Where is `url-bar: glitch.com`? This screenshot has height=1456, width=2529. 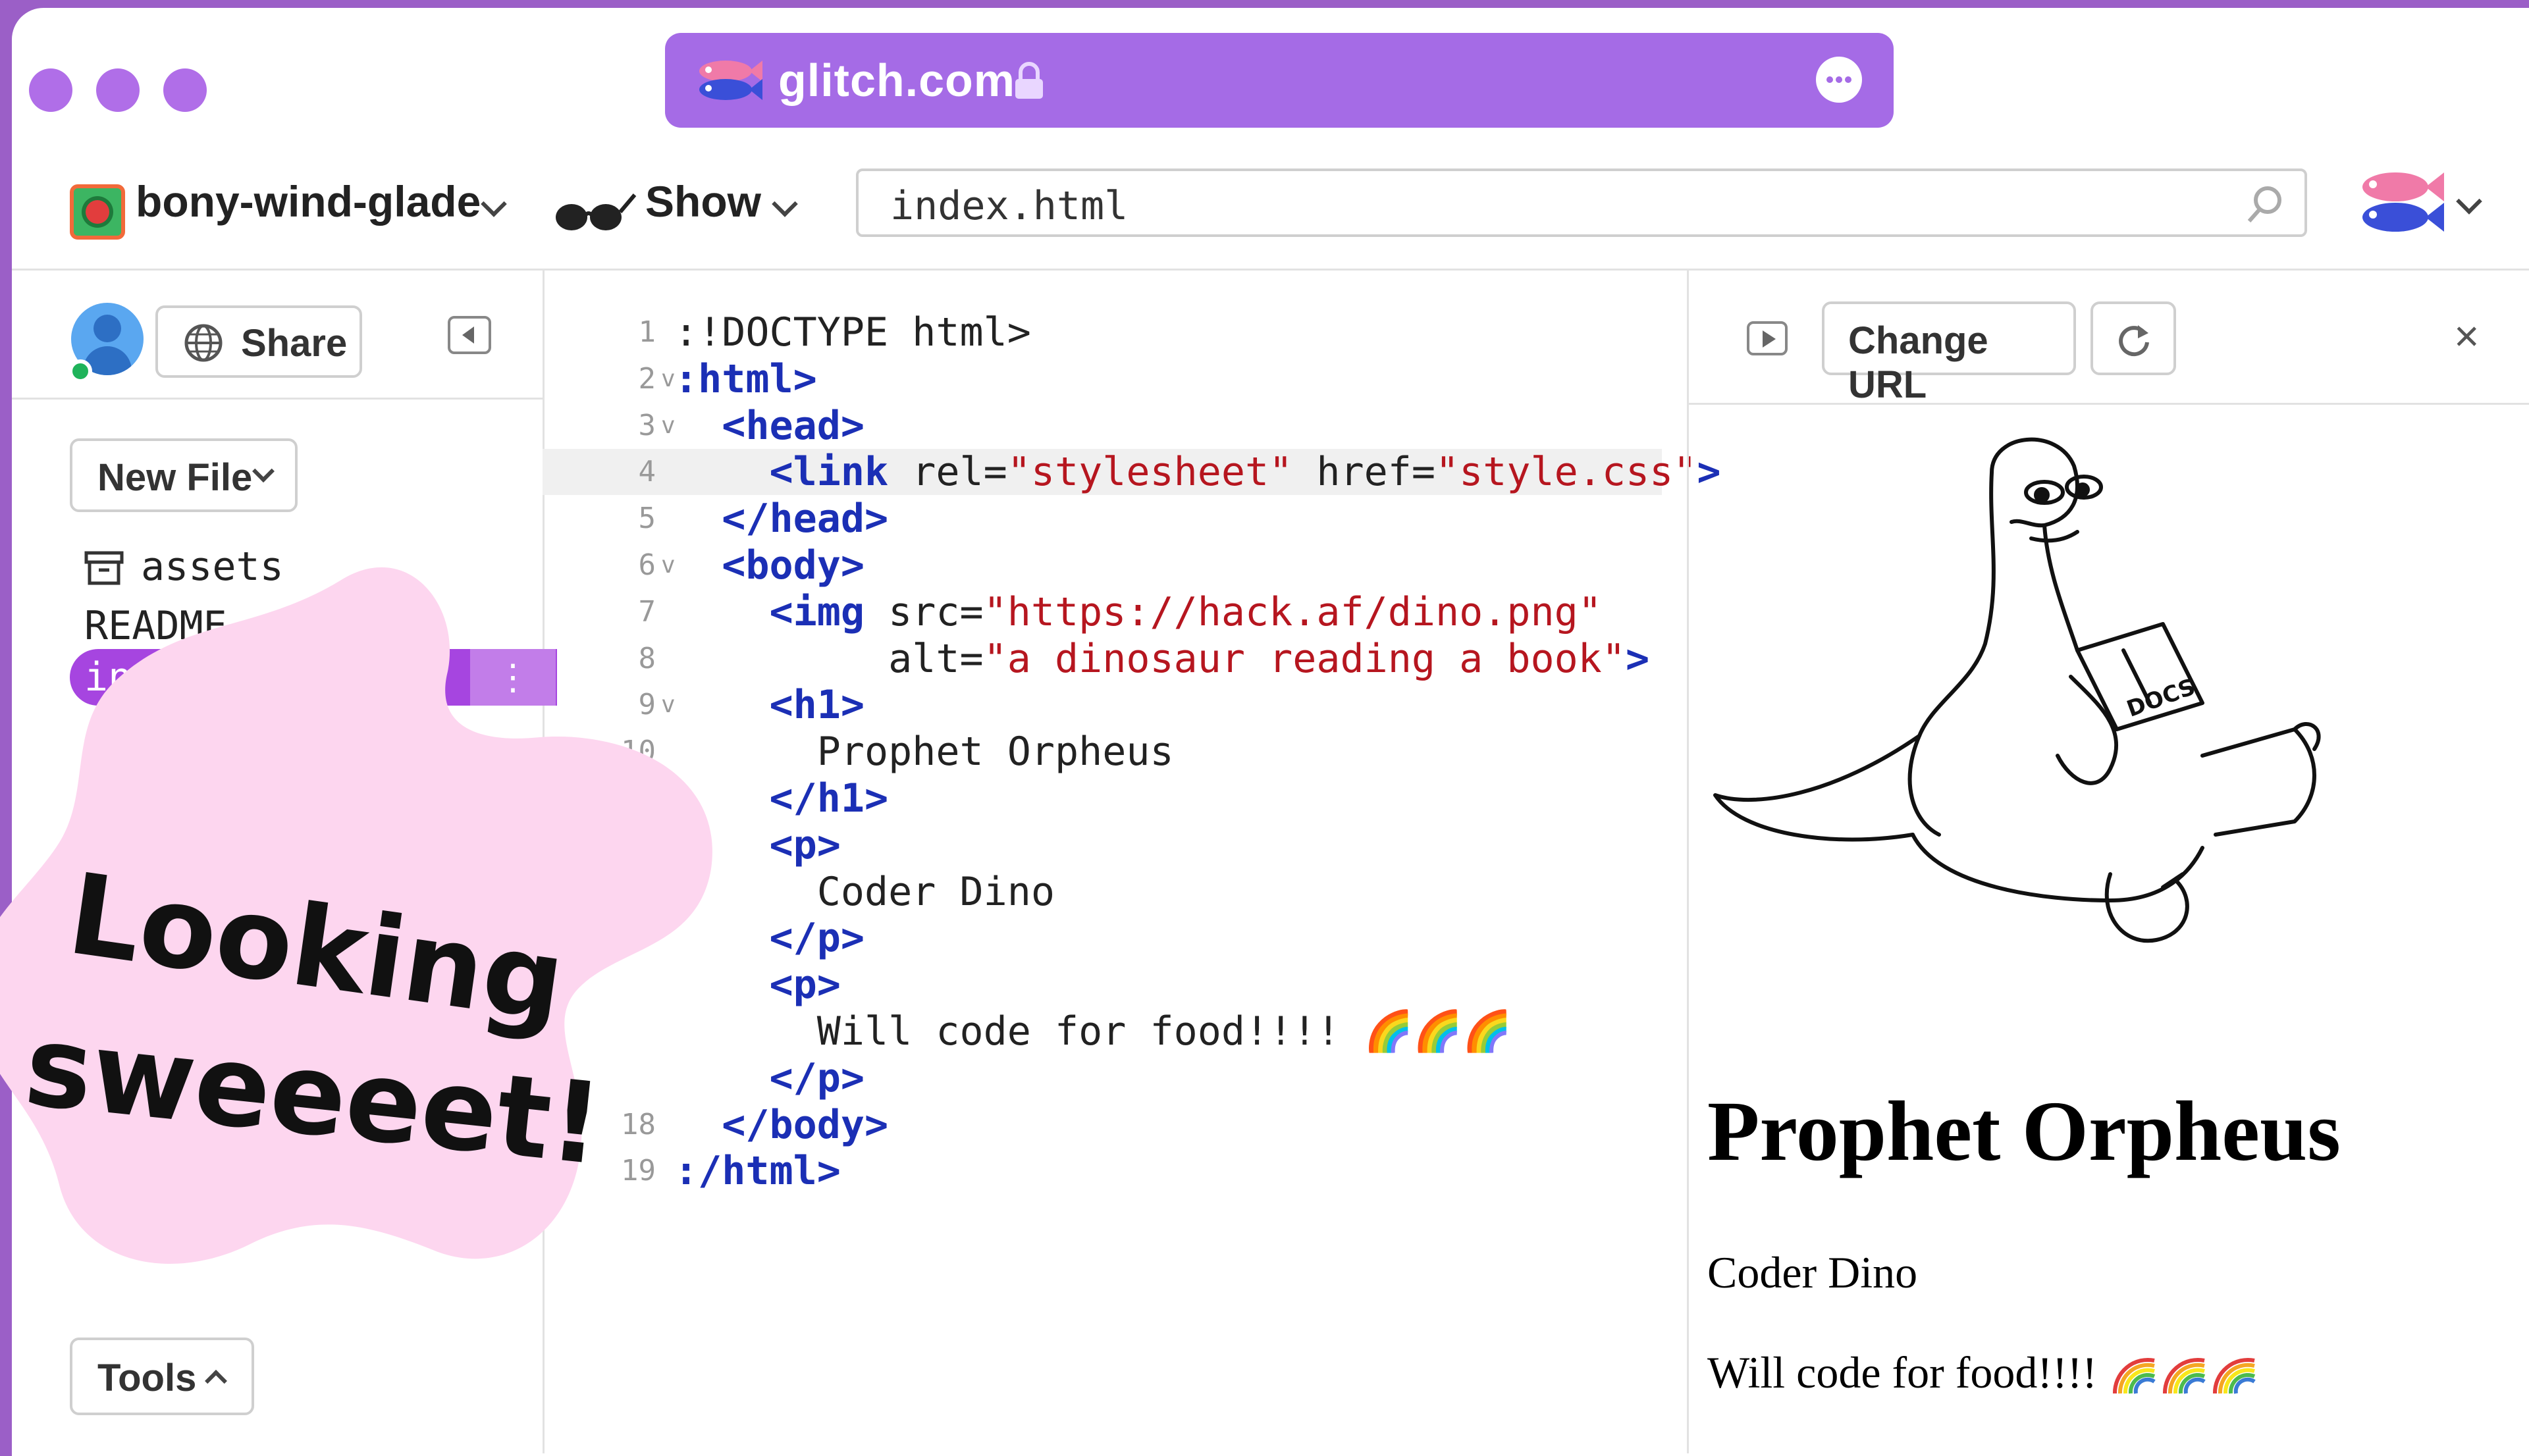
url-bar: glitch.com is located at coordinates (1279, 80).